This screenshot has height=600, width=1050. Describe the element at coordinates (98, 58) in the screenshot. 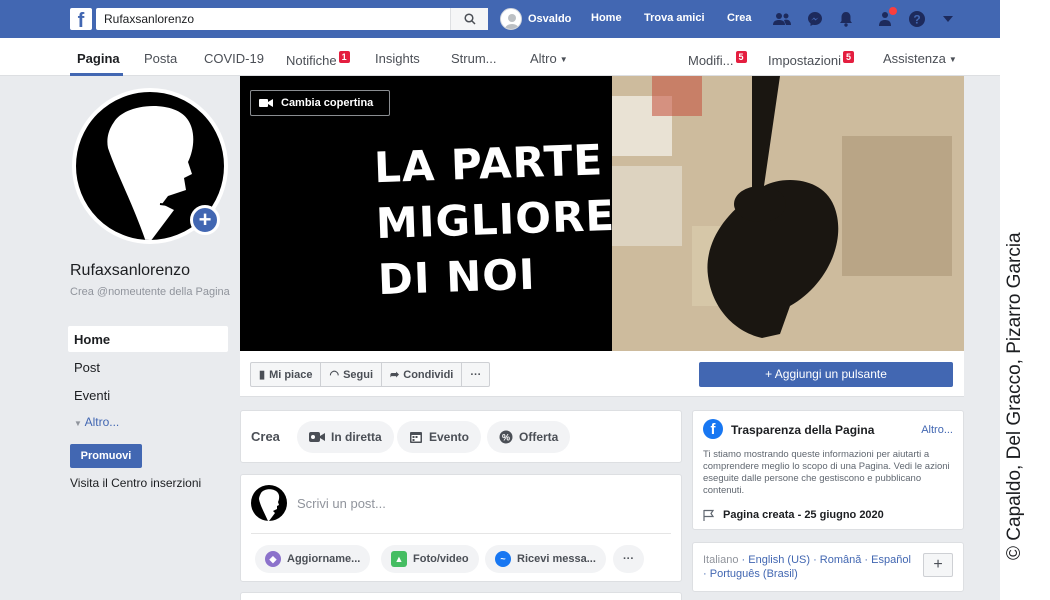

I see `tab-pagina: Pagina` at that location.